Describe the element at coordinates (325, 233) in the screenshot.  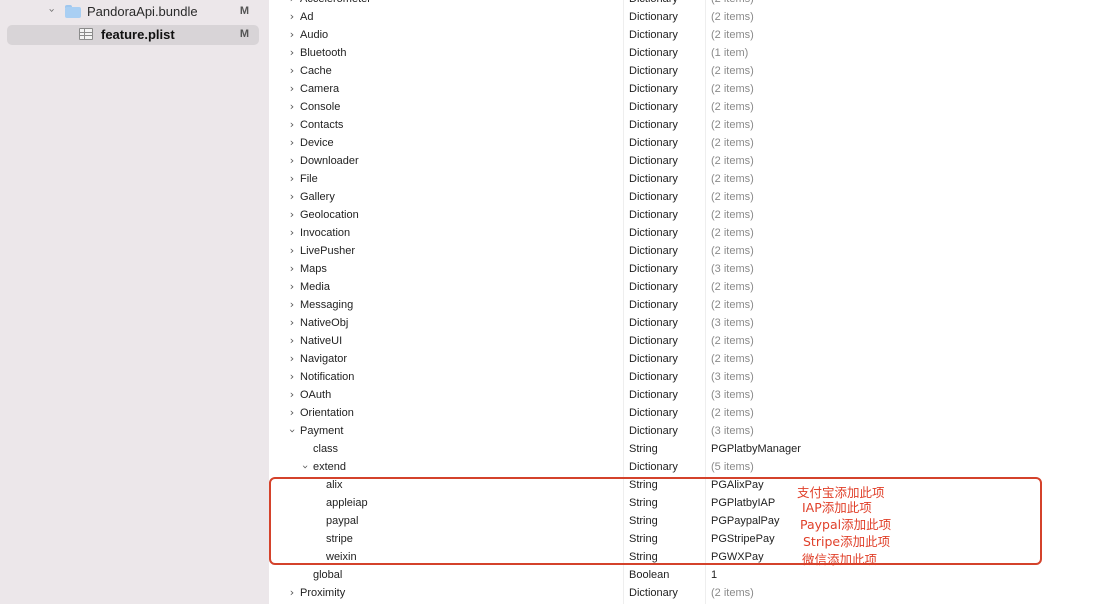
I see `plist-key: Invocation` at that location.